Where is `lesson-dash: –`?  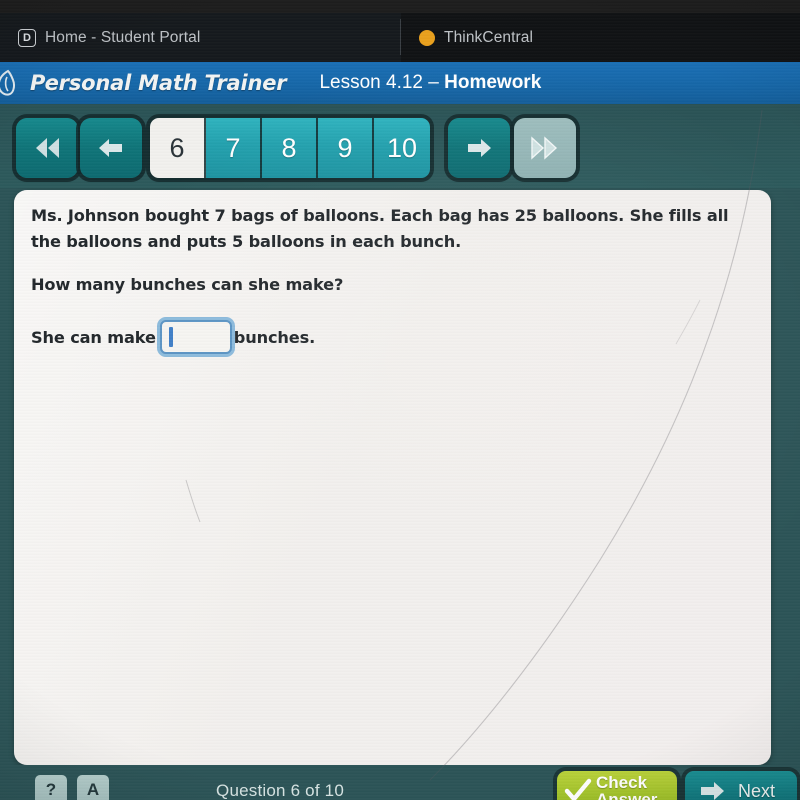
lesson-dash: – is located at coordinates (436, 82).